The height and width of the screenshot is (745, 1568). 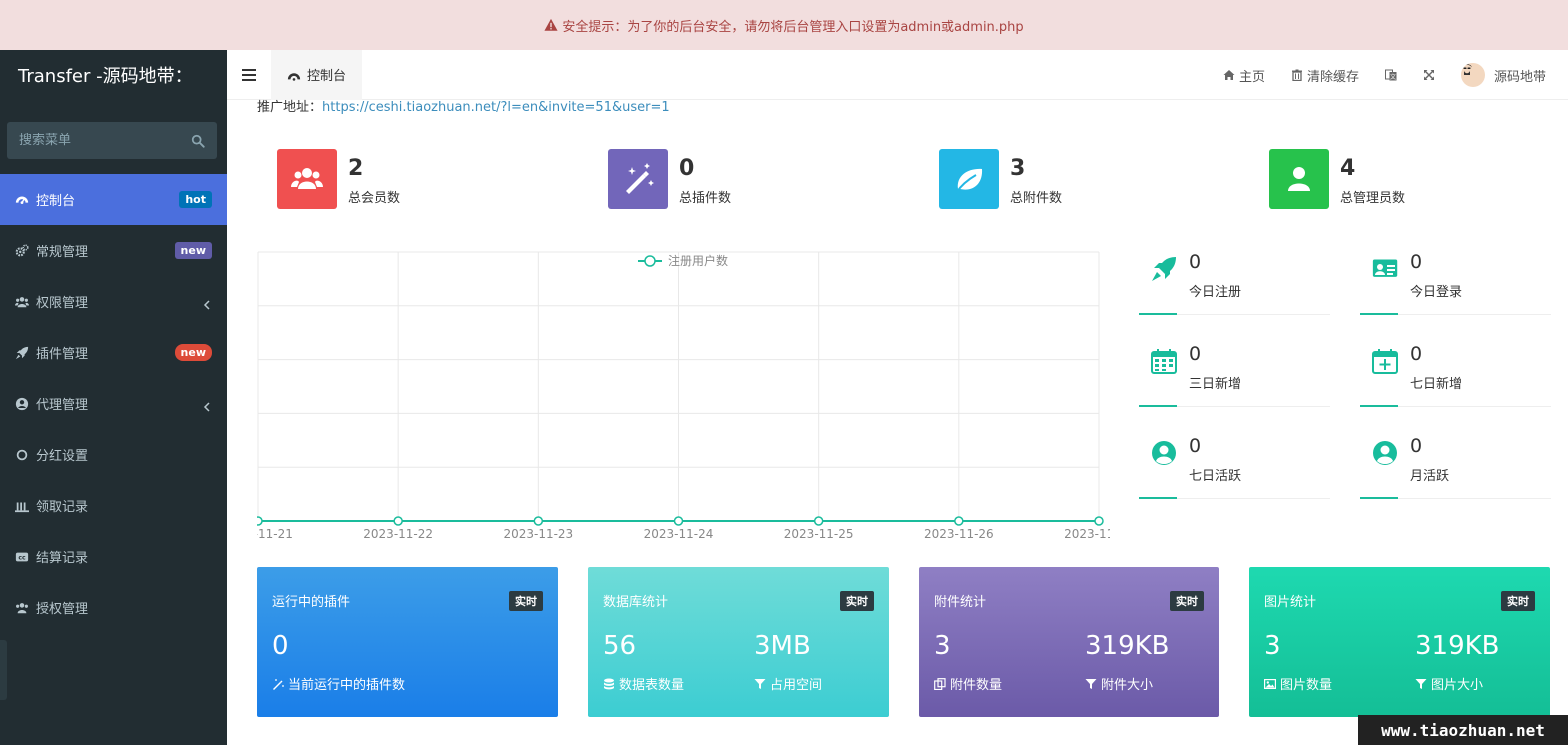 What do you see at coordinates (819, 534) in the screenshot?
I see `x-tick-label: 2023-11-25` at bounding box center [819, 534].